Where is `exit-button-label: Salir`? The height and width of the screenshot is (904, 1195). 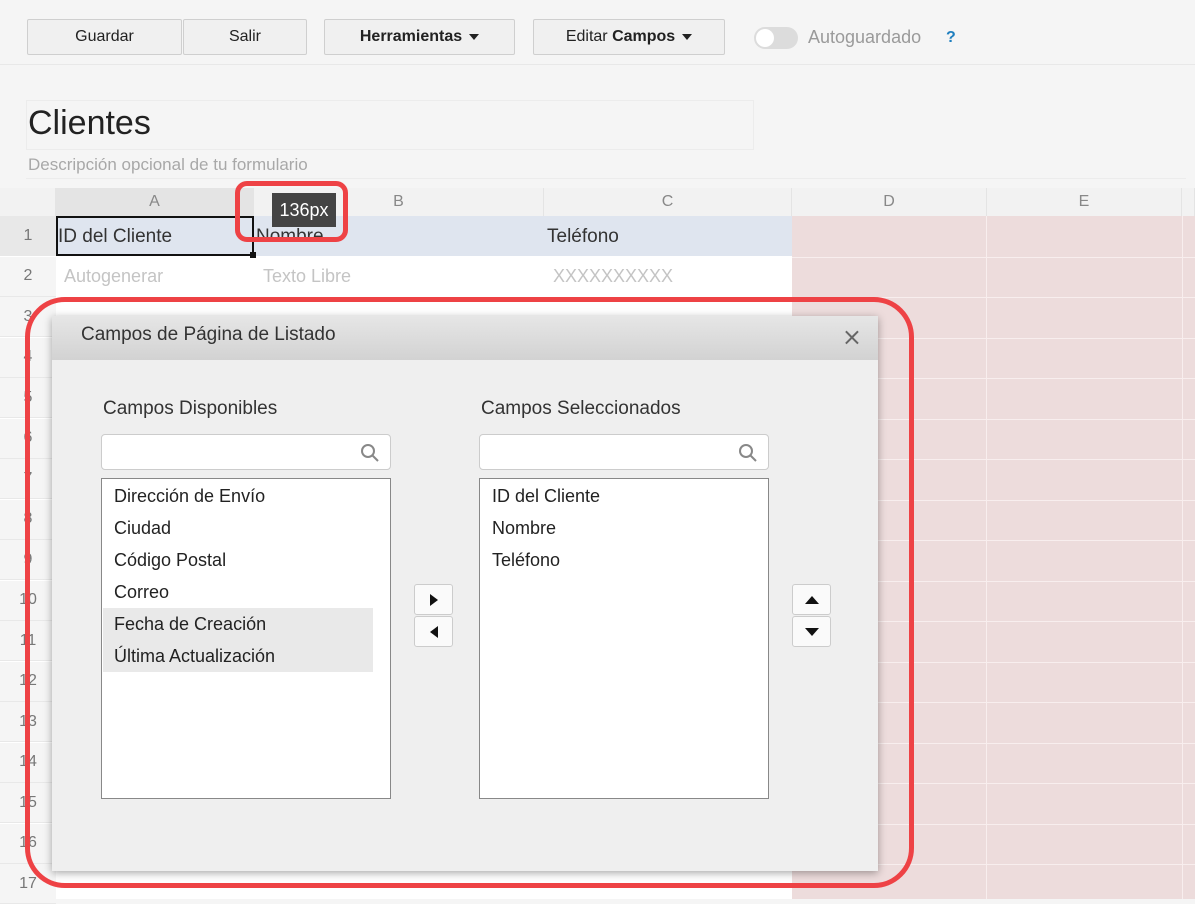
exit-button-label: Salir is located at coordinates (244, 36).